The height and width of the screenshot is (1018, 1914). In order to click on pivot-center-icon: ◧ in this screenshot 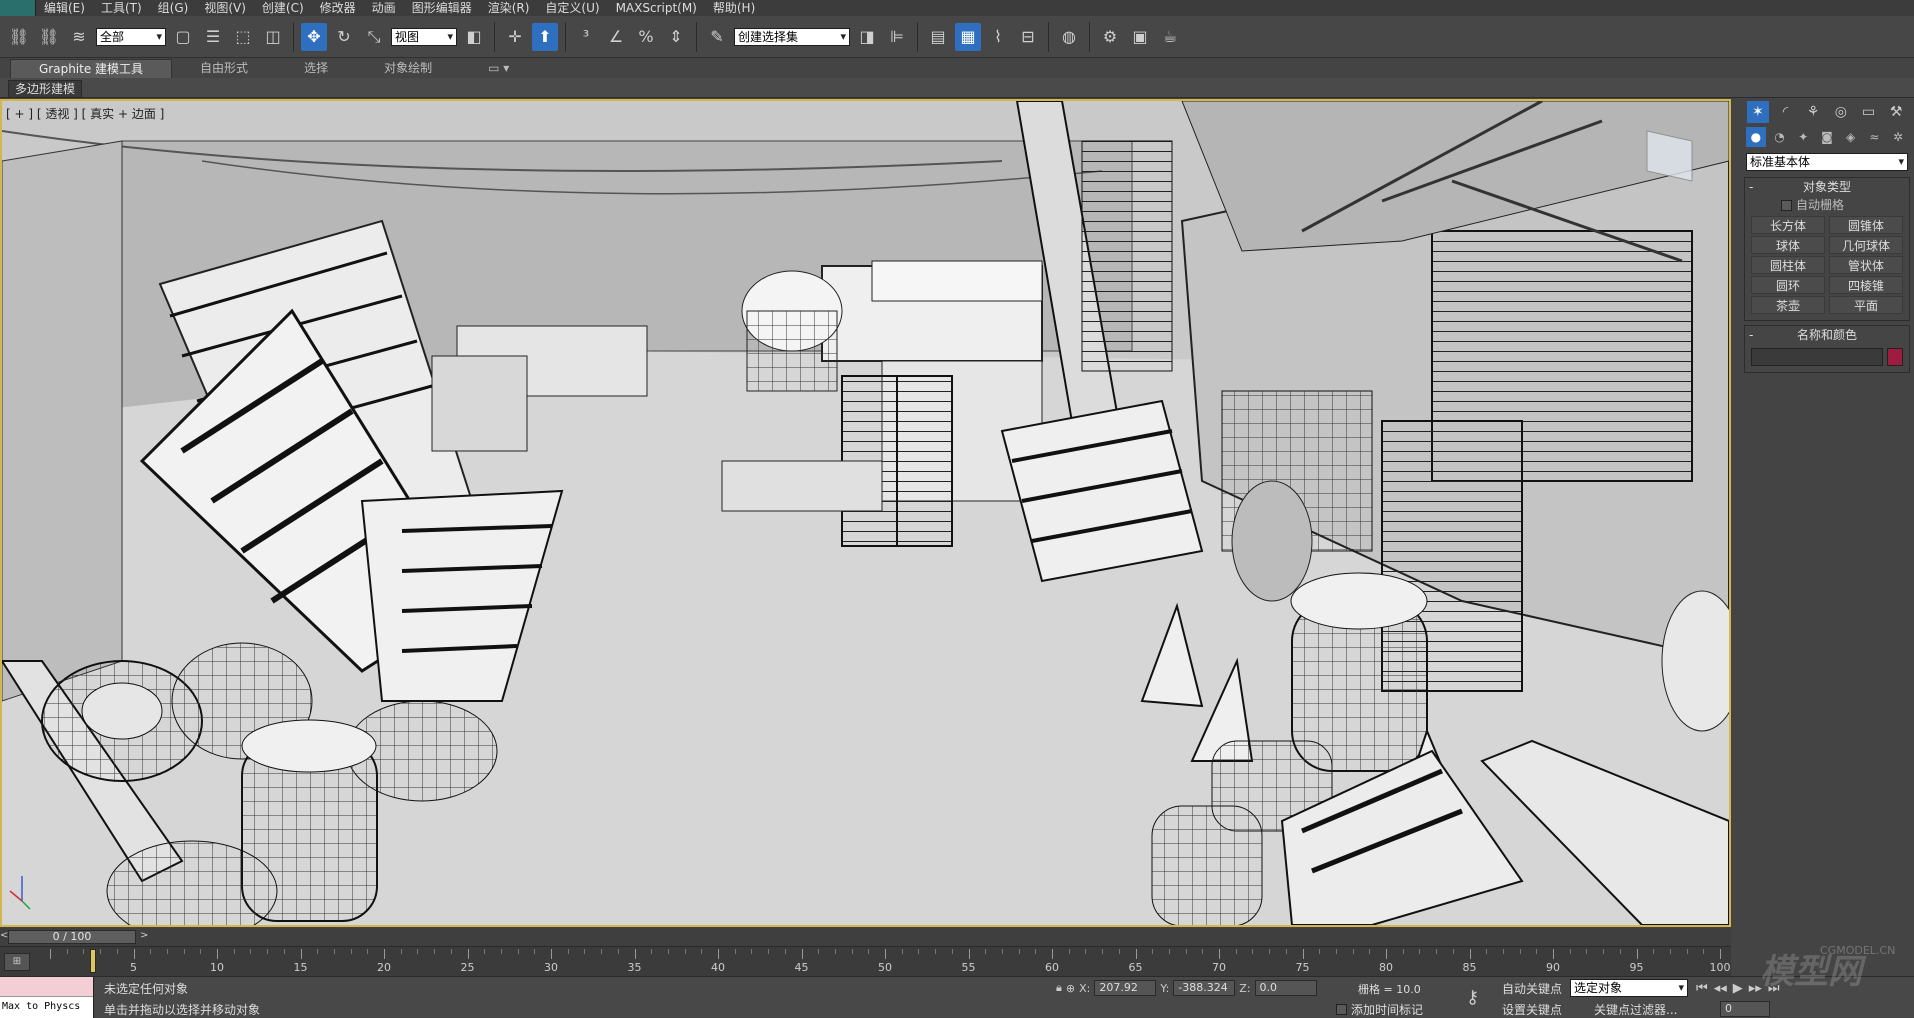, I will do `click(474, 37)`.